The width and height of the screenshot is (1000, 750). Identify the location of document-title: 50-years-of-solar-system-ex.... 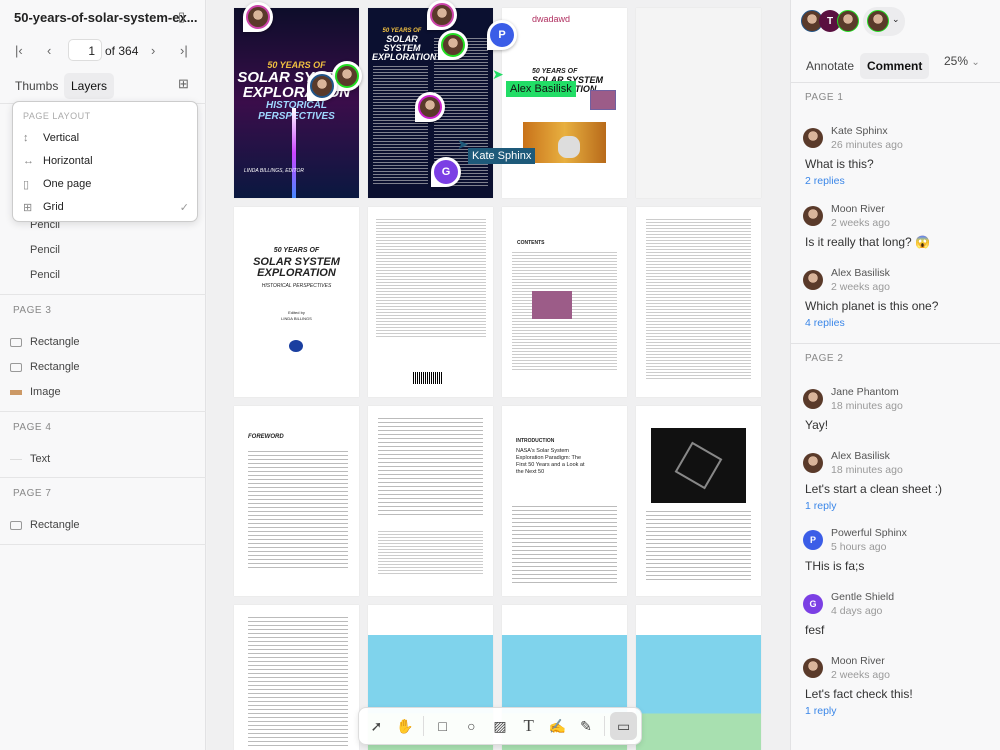
(106, 17).